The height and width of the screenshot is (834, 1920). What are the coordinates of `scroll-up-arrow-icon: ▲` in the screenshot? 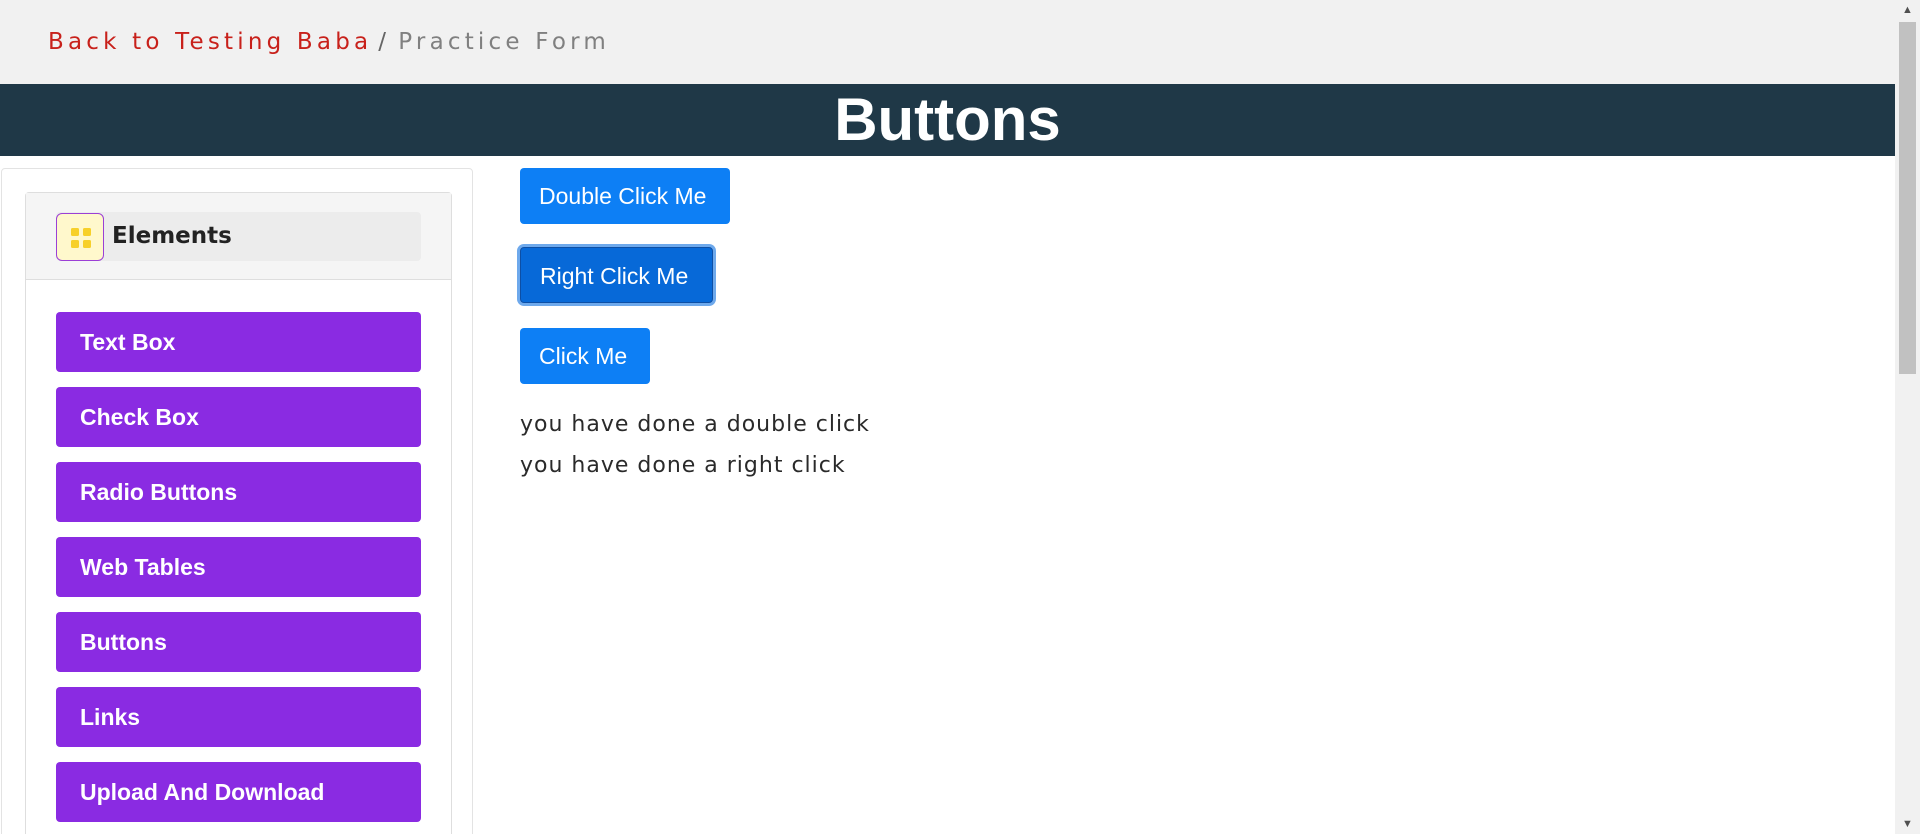 It's located at (1907, 10).